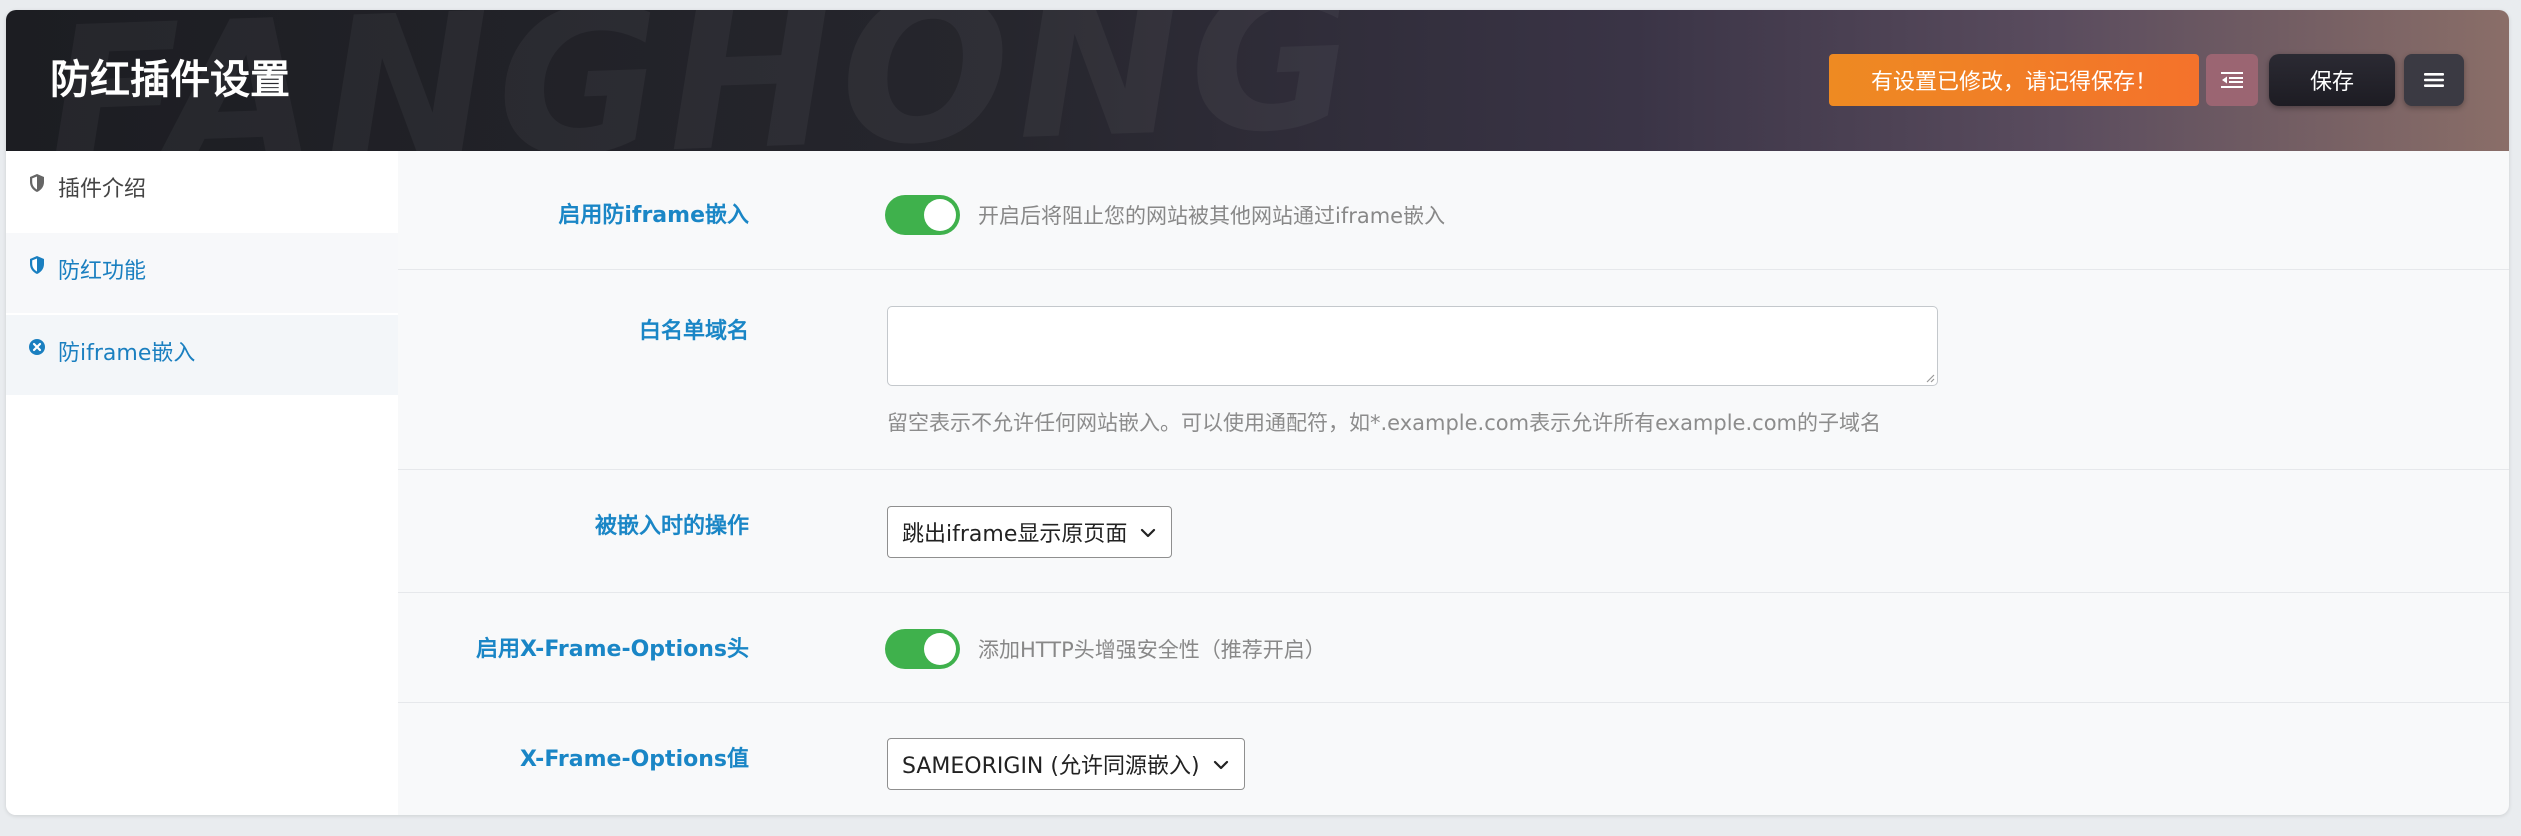  I want to click on collapse-sidebar-button, so click(2232, 80).